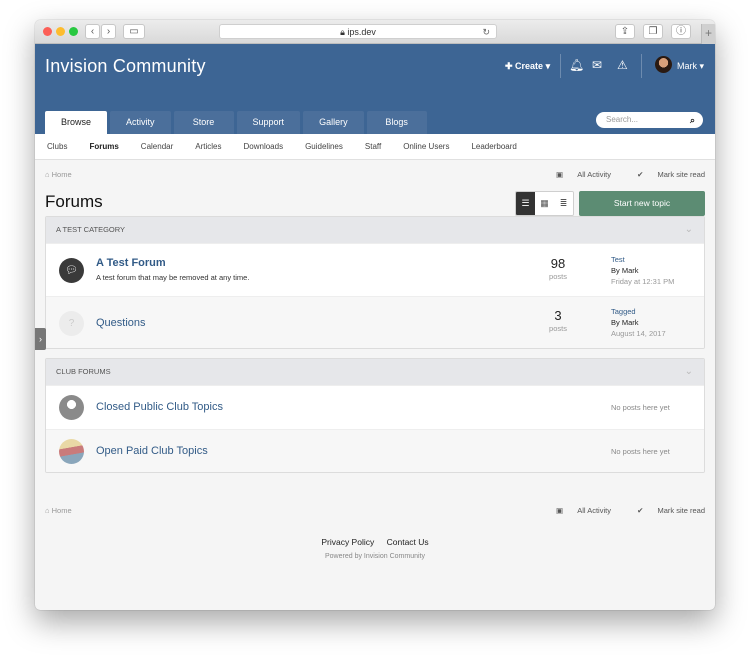 Image resolution: width=750 pixels, height=661 pixels. I want to click on page-title: Forums, so click(74, 201).